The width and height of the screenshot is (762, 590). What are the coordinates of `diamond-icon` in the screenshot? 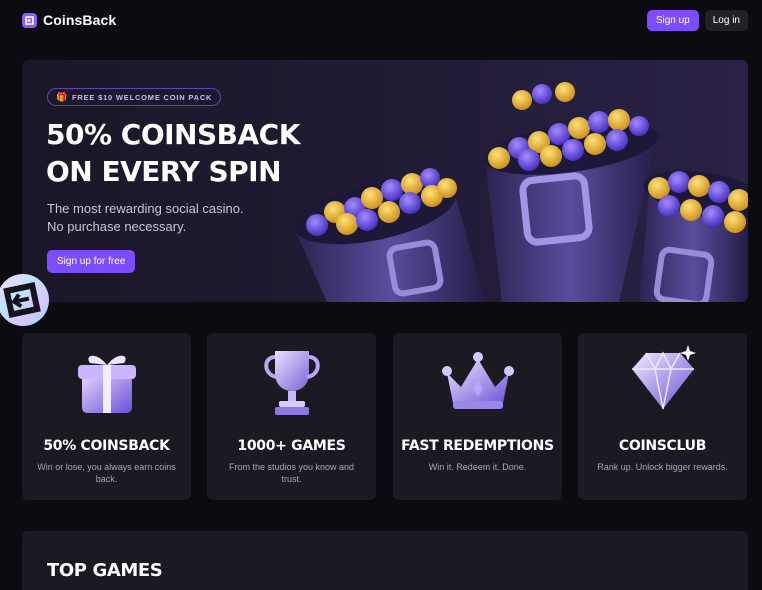 It's located at (664, 377).